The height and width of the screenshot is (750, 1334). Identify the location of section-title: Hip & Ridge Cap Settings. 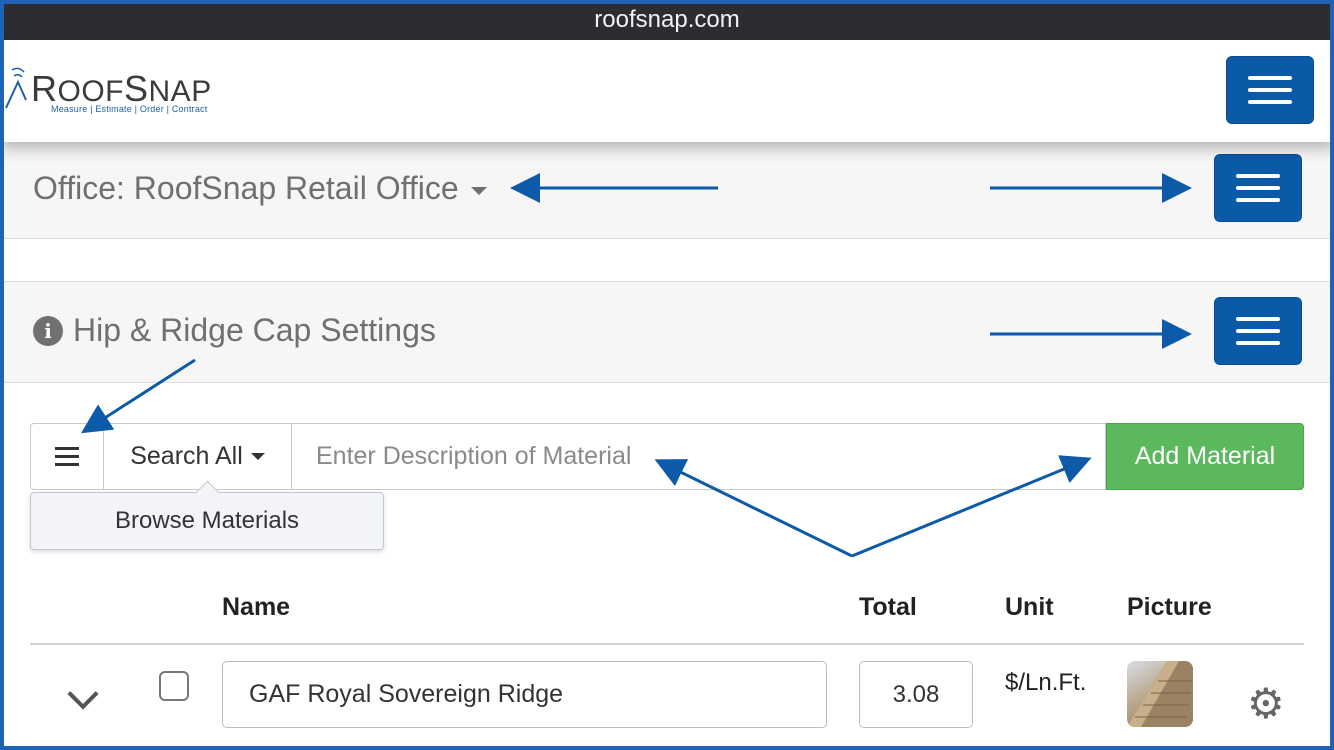
(254, 330).